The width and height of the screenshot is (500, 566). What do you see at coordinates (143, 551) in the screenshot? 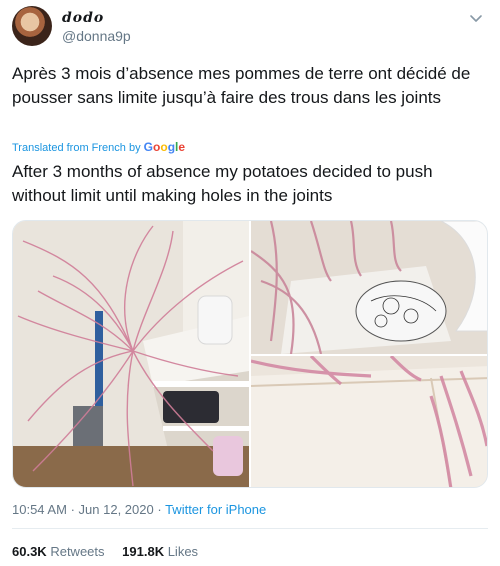
I see `likes-count: 191.8K` at bounding box center [143, 551].